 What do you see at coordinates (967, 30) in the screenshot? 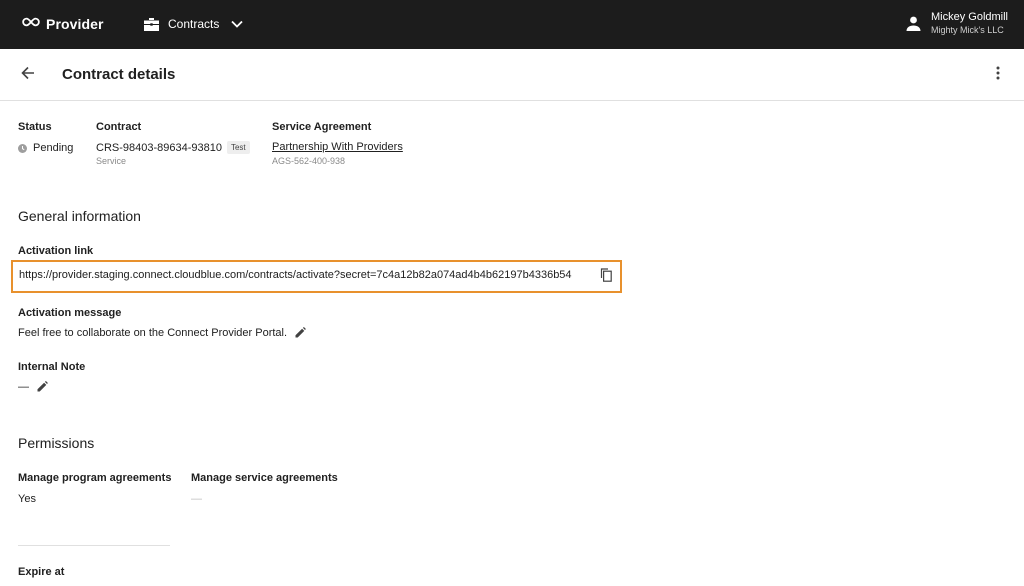
I see `user-organization: Mighty Mick's LLC` at bounding box center [967, 30].